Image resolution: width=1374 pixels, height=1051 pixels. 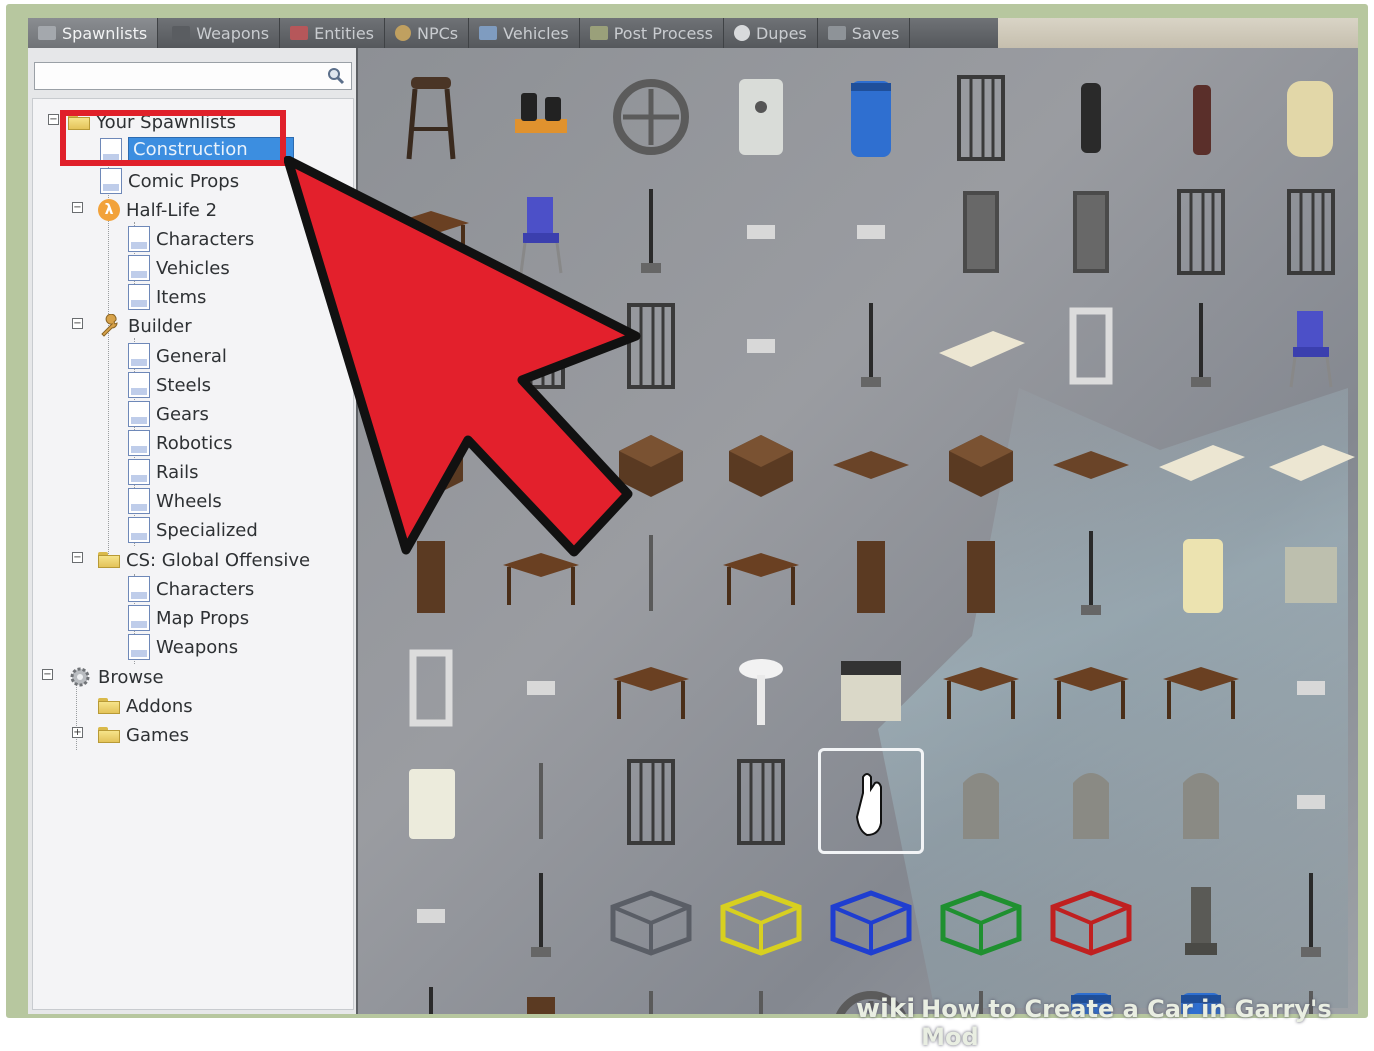 What do you see at coordinates (191, 589) in the screenshot?
I see `tree-node-csgo-characters: Characters` at bounding box center [191, 589].